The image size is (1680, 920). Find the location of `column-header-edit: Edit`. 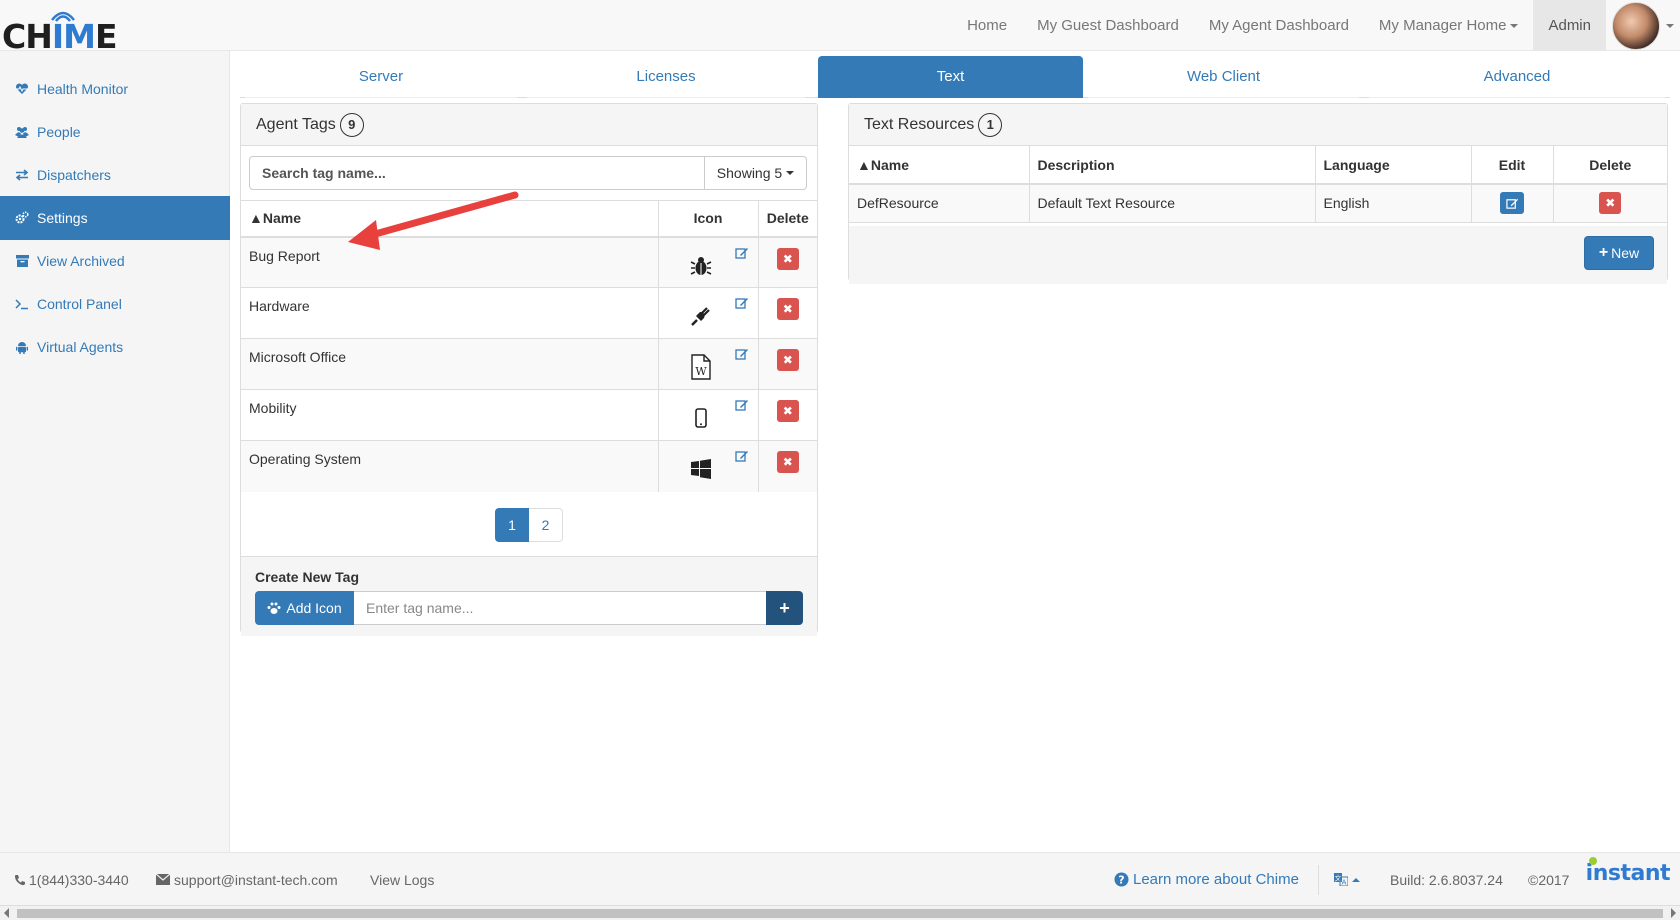

column-header-edit: Edit is located at coordinates (1511, 165).